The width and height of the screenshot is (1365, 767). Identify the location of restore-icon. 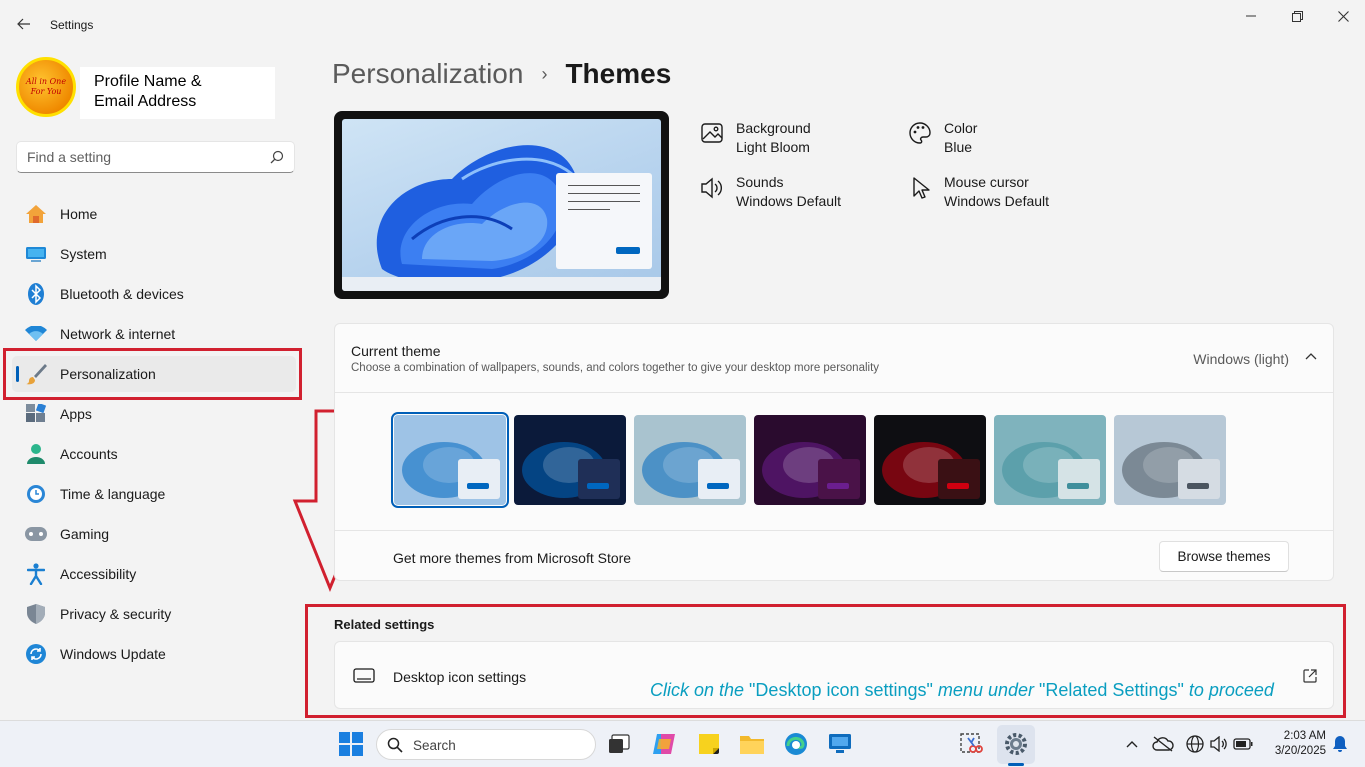
(1297, 16).